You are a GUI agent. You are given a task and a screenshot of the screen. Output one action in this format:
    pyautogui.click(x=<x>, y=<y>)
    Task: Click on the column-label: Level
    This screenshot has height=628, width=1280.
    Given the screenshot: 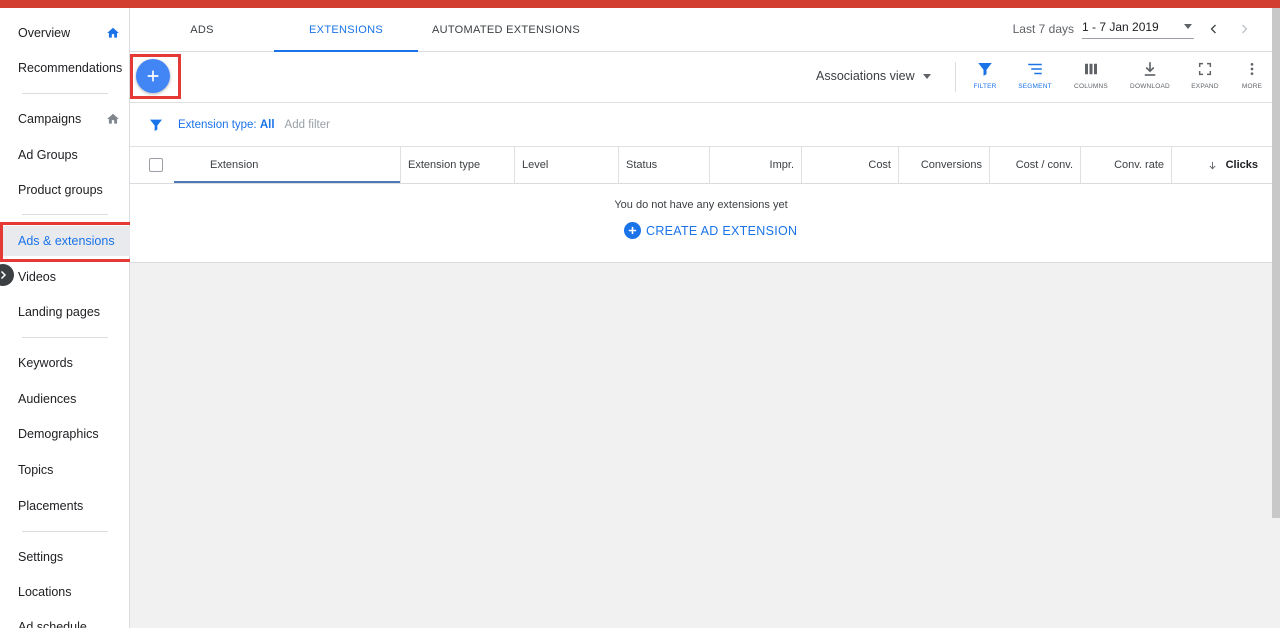 What is the action you would take?
    pyautogui.click(x=535, y=165)
    